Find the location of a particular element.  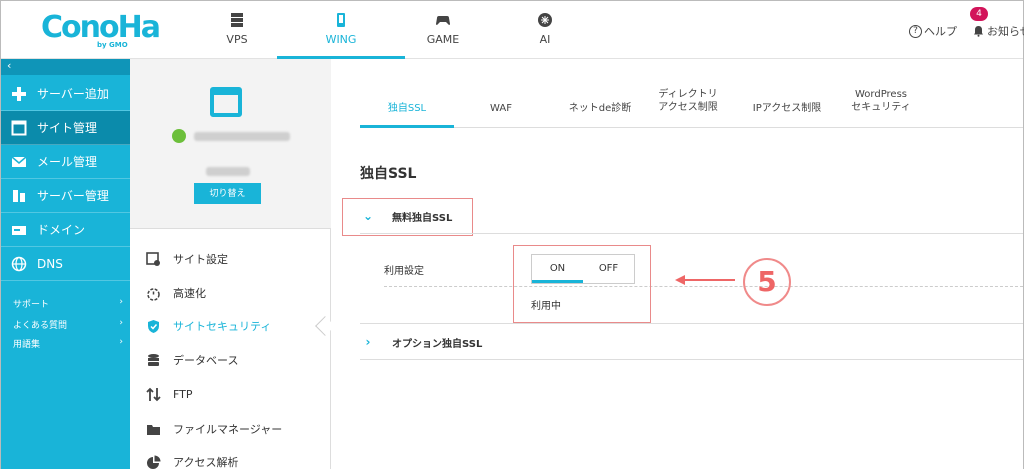

menu-item-label: サイト設定 is located at coordinates (200, 259).